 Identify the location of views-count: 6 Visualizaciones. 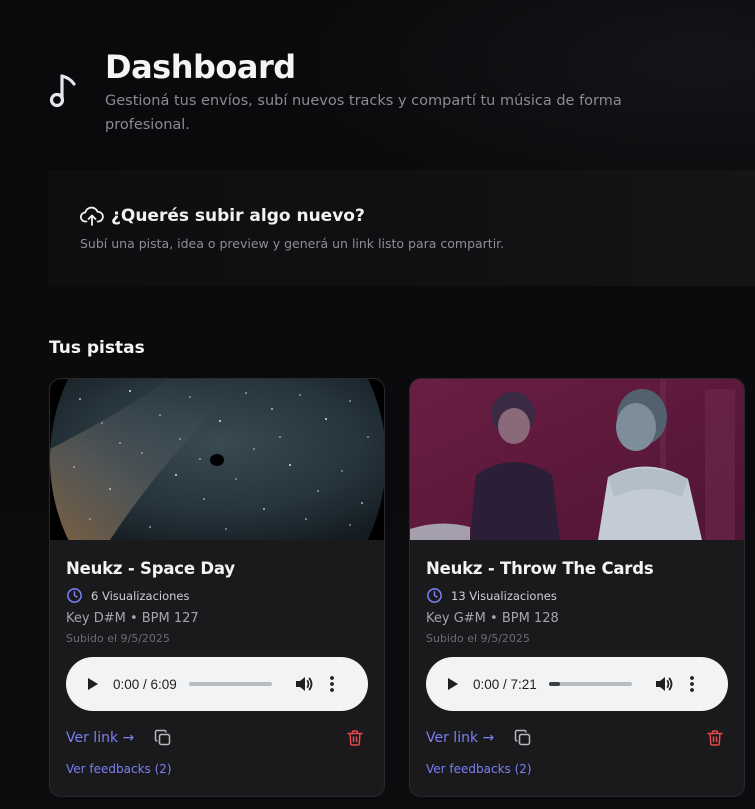
(140, 595).